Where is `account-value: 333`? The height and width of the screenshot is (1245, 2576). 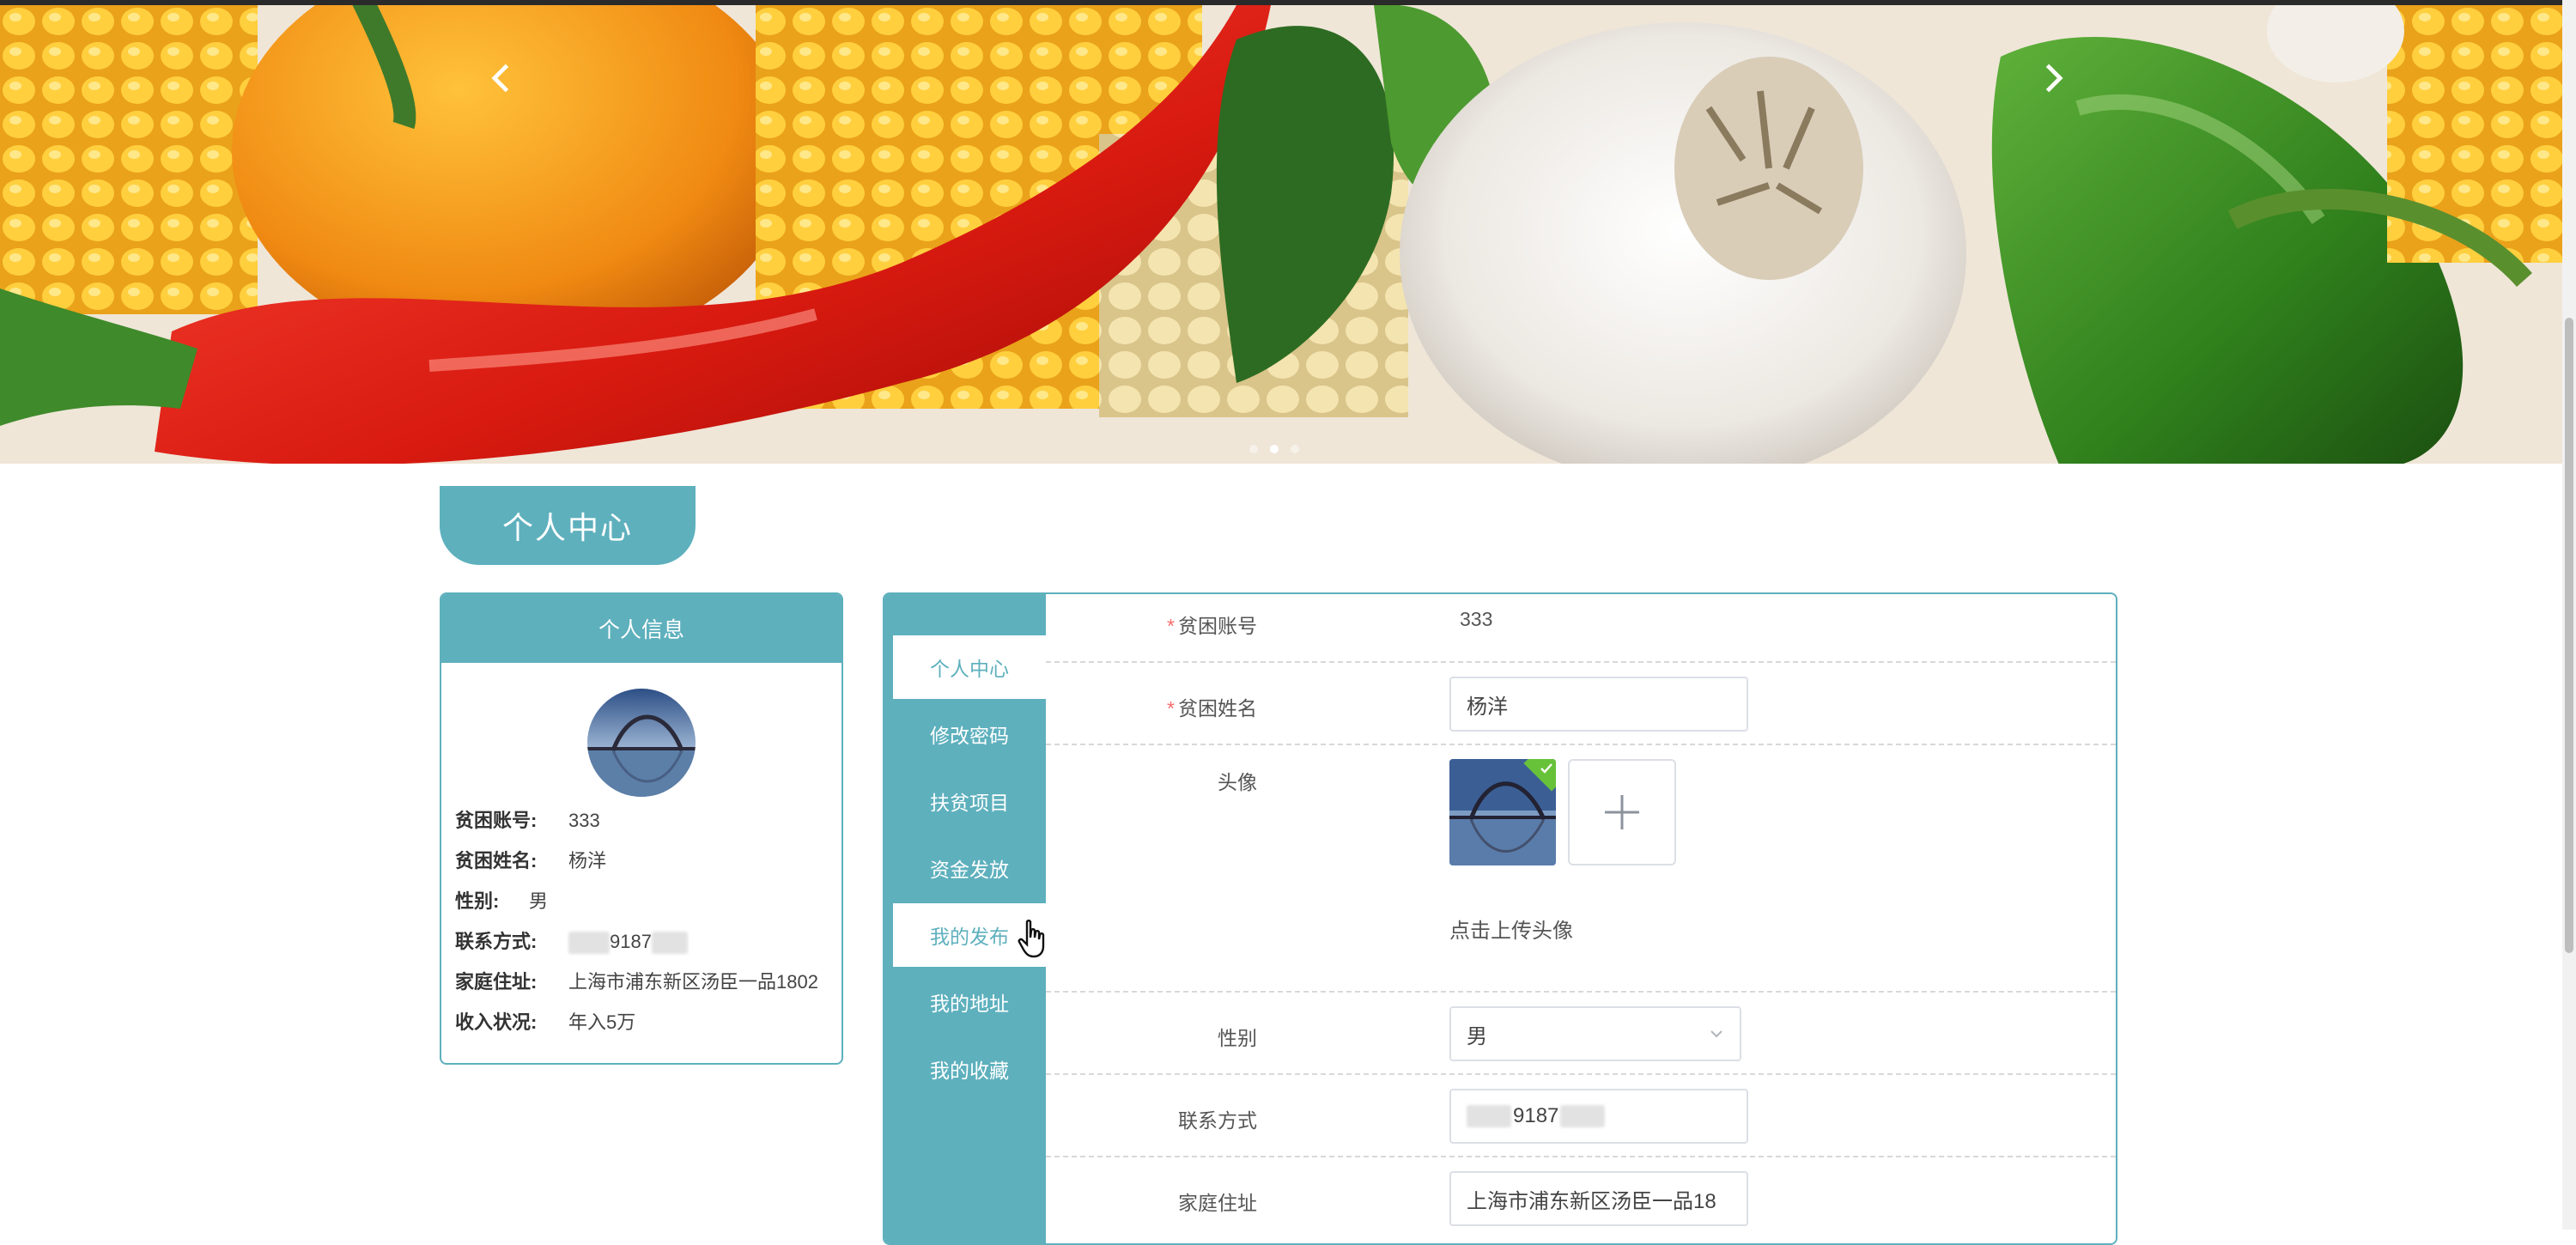 account-value: 333 is located at coordinates (1477, 619).